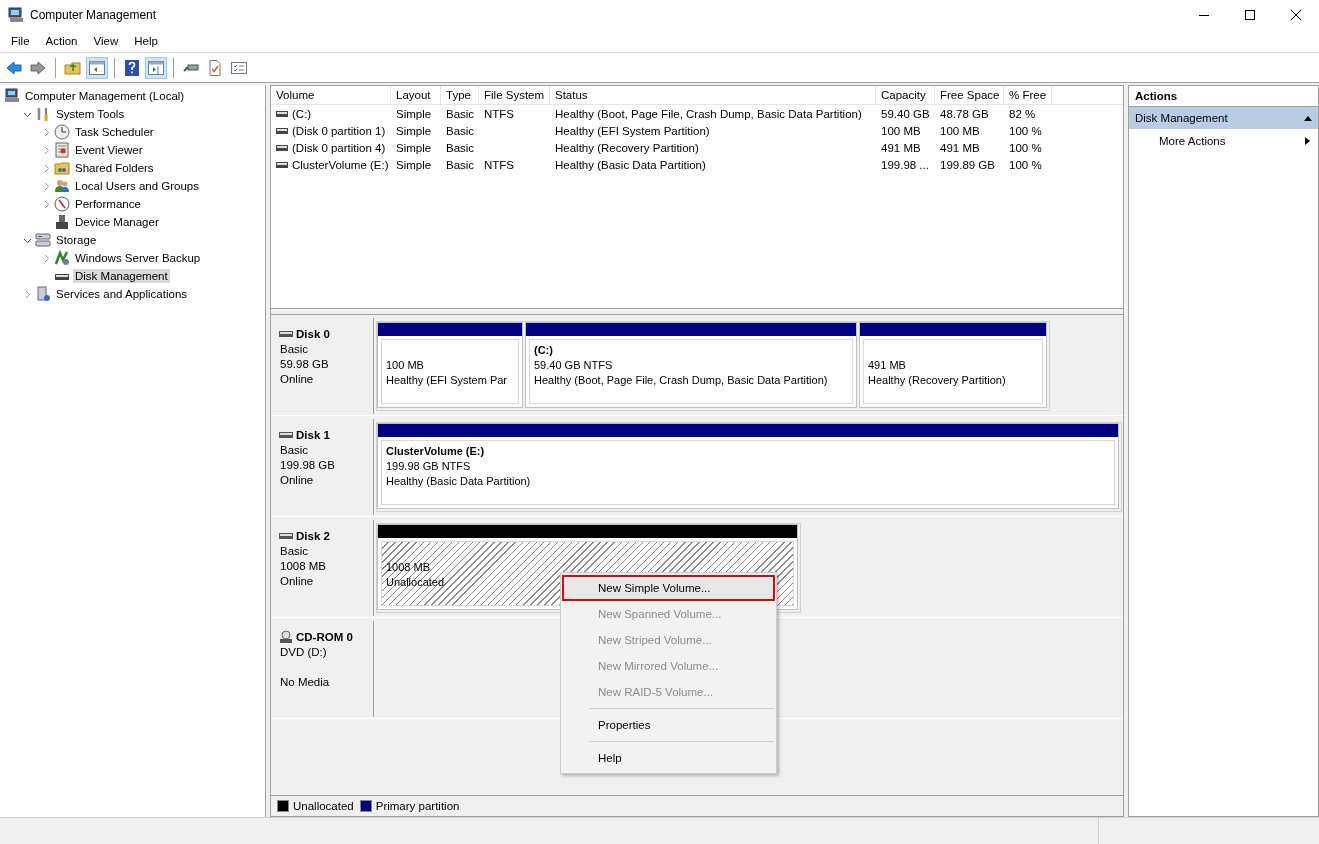 Image resolution: width=1319 pixels, height=844 pixels. What do you see at coordinates (901, 130) in the screenshot?
I see `table-cell-text: 100 MB` at bounding box center [901, 130].